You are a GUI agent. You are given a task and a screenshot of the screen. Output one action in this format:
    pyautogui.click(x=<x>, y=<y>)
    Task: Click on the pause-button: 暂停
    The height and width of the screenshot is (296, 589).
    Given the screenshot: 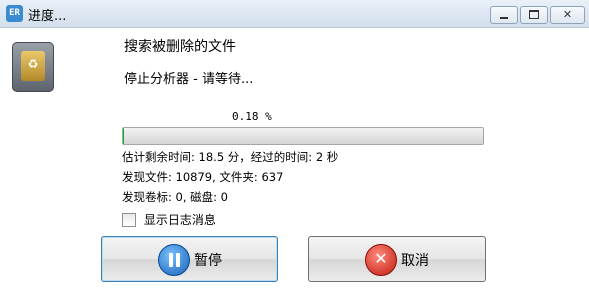 What is the action you would take?
    pyautogui.click(x=189, y=259)
    